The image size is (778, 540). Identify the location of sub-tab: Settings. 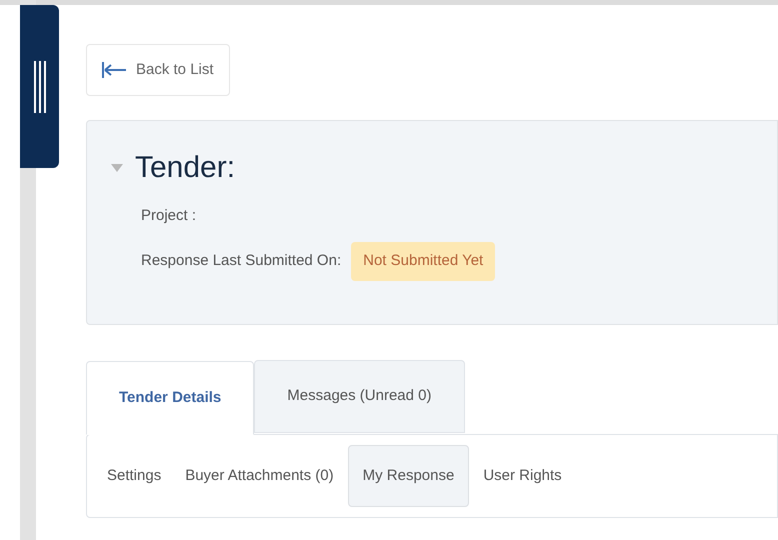
(134, 476).